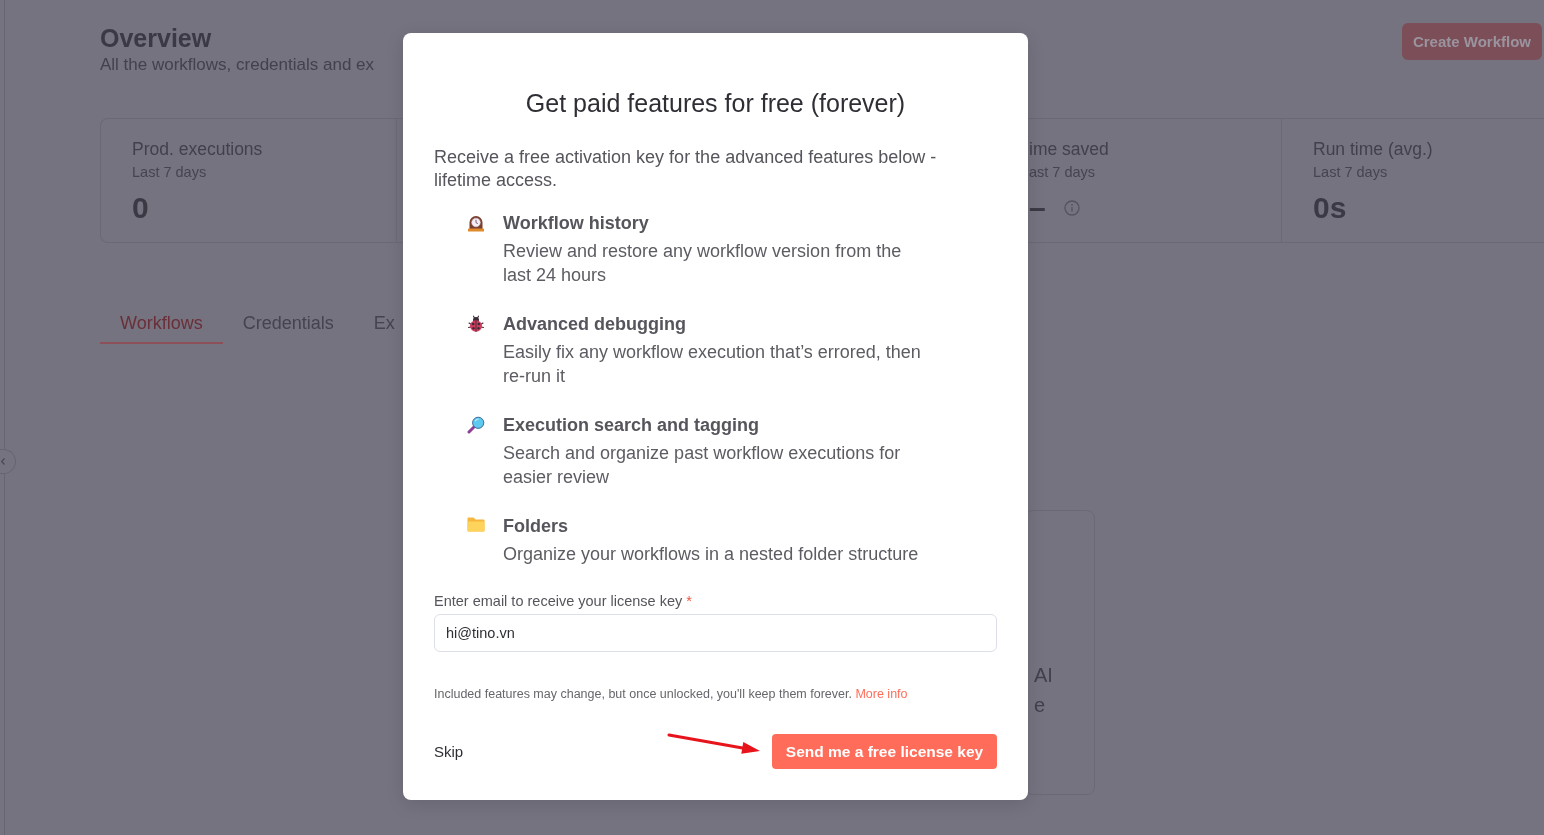 The width and height of the screenshot is (1544, 835). I want to click on skip-button: Skip, so click(449, 751).